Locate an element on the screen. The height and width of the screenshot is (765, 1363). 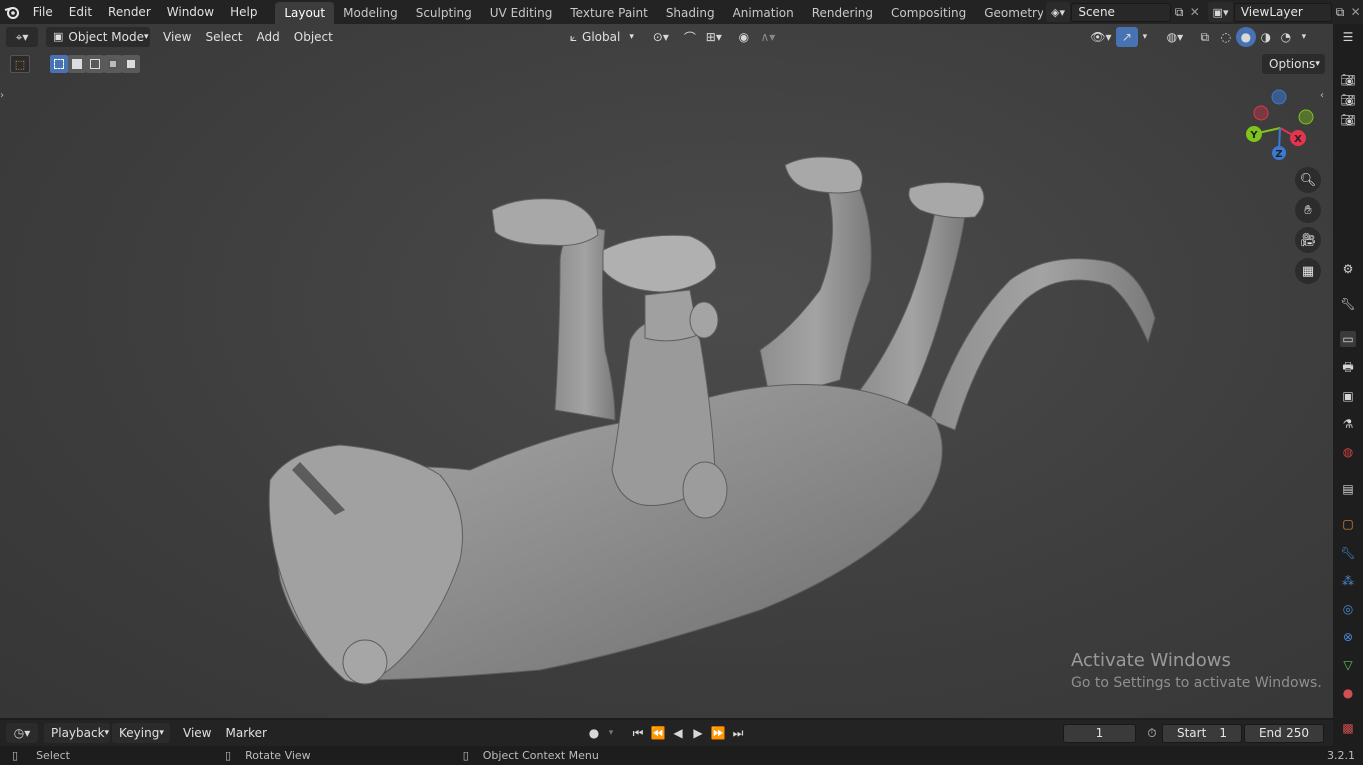
tool-properties-icon: 🔧︎ is located at coordinates (1348, 304).